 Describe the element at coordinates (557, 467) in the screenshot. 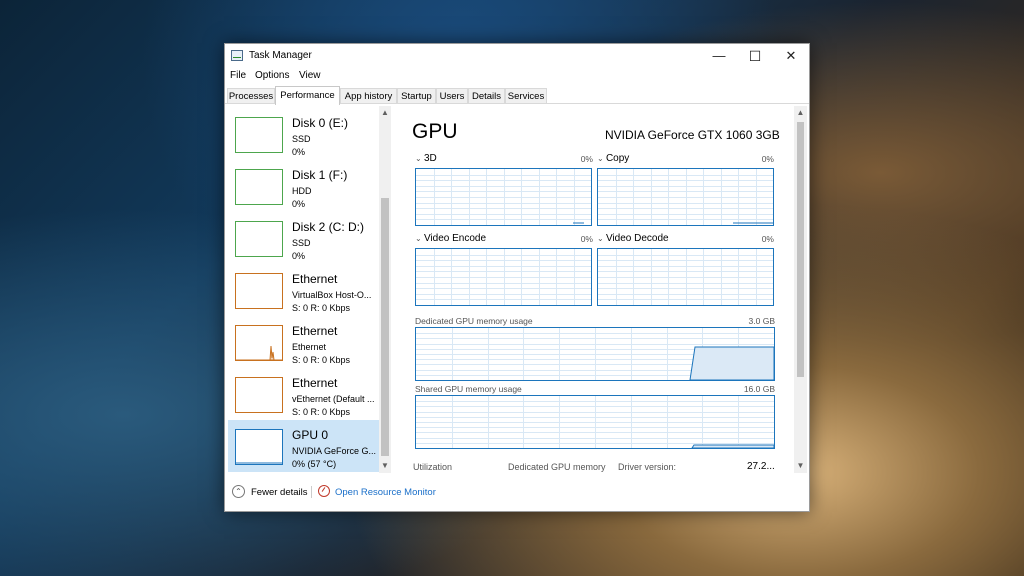

I see `stat-dedicated-memory-label: Dedicated GPU memory` at that location.